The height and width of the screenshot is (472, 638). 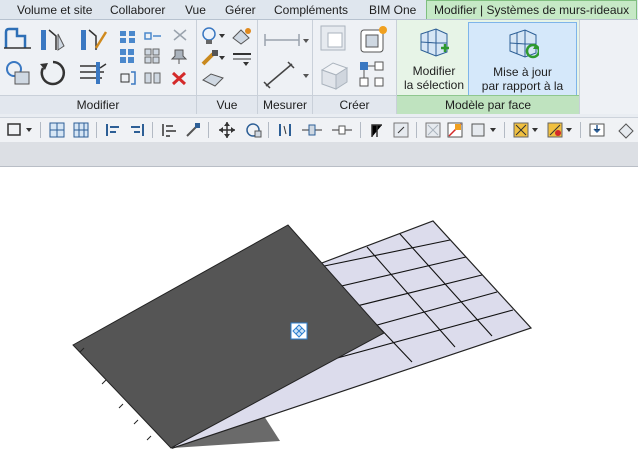 What do you see at coordinates (522, 72) in the screenshot?
I see `mise-a-jour-label-1: Mise à jour` at bounding box center [522, 72].